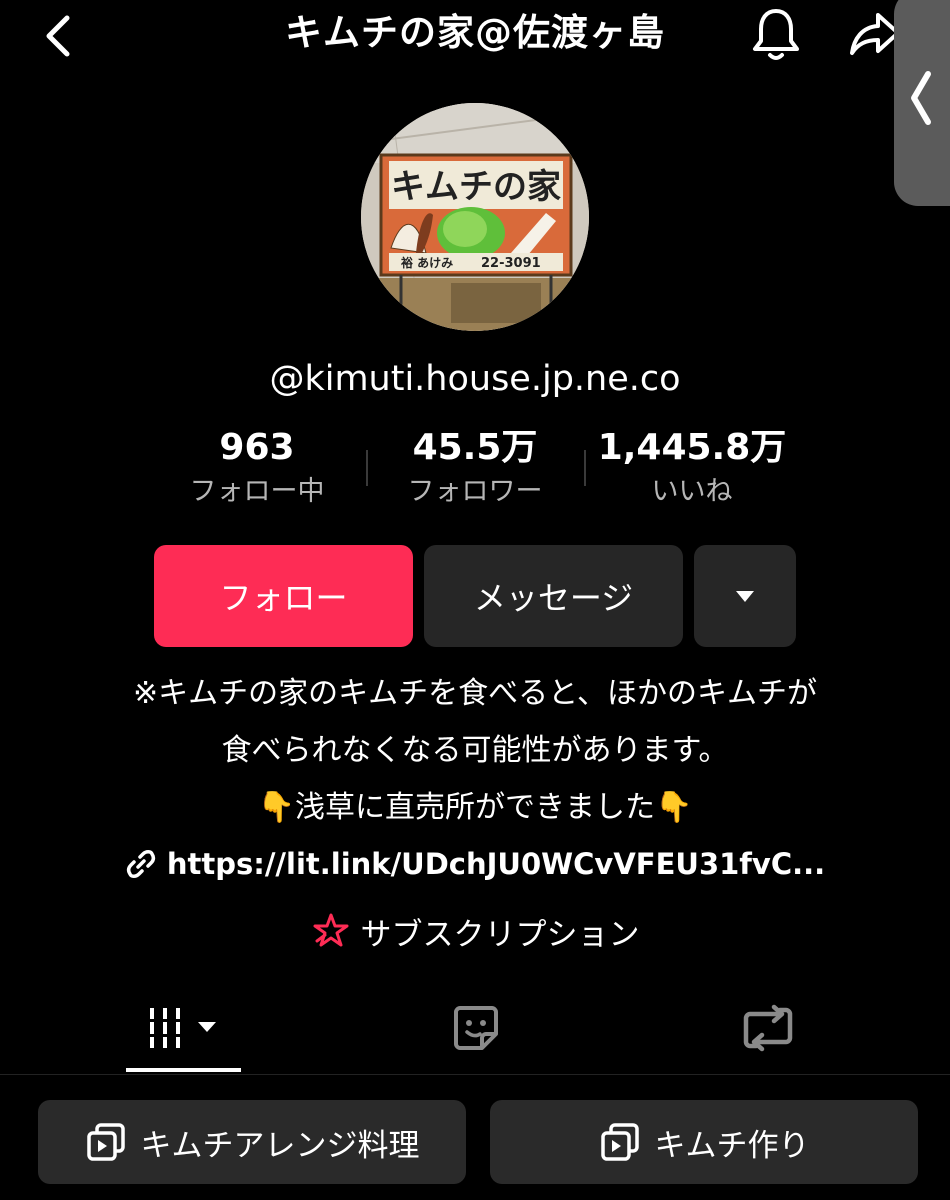 Image resolution: width=950 pixels, height=1200 pixels. I want to click on subscription-label: サブスクリプション, so click(500, 934).